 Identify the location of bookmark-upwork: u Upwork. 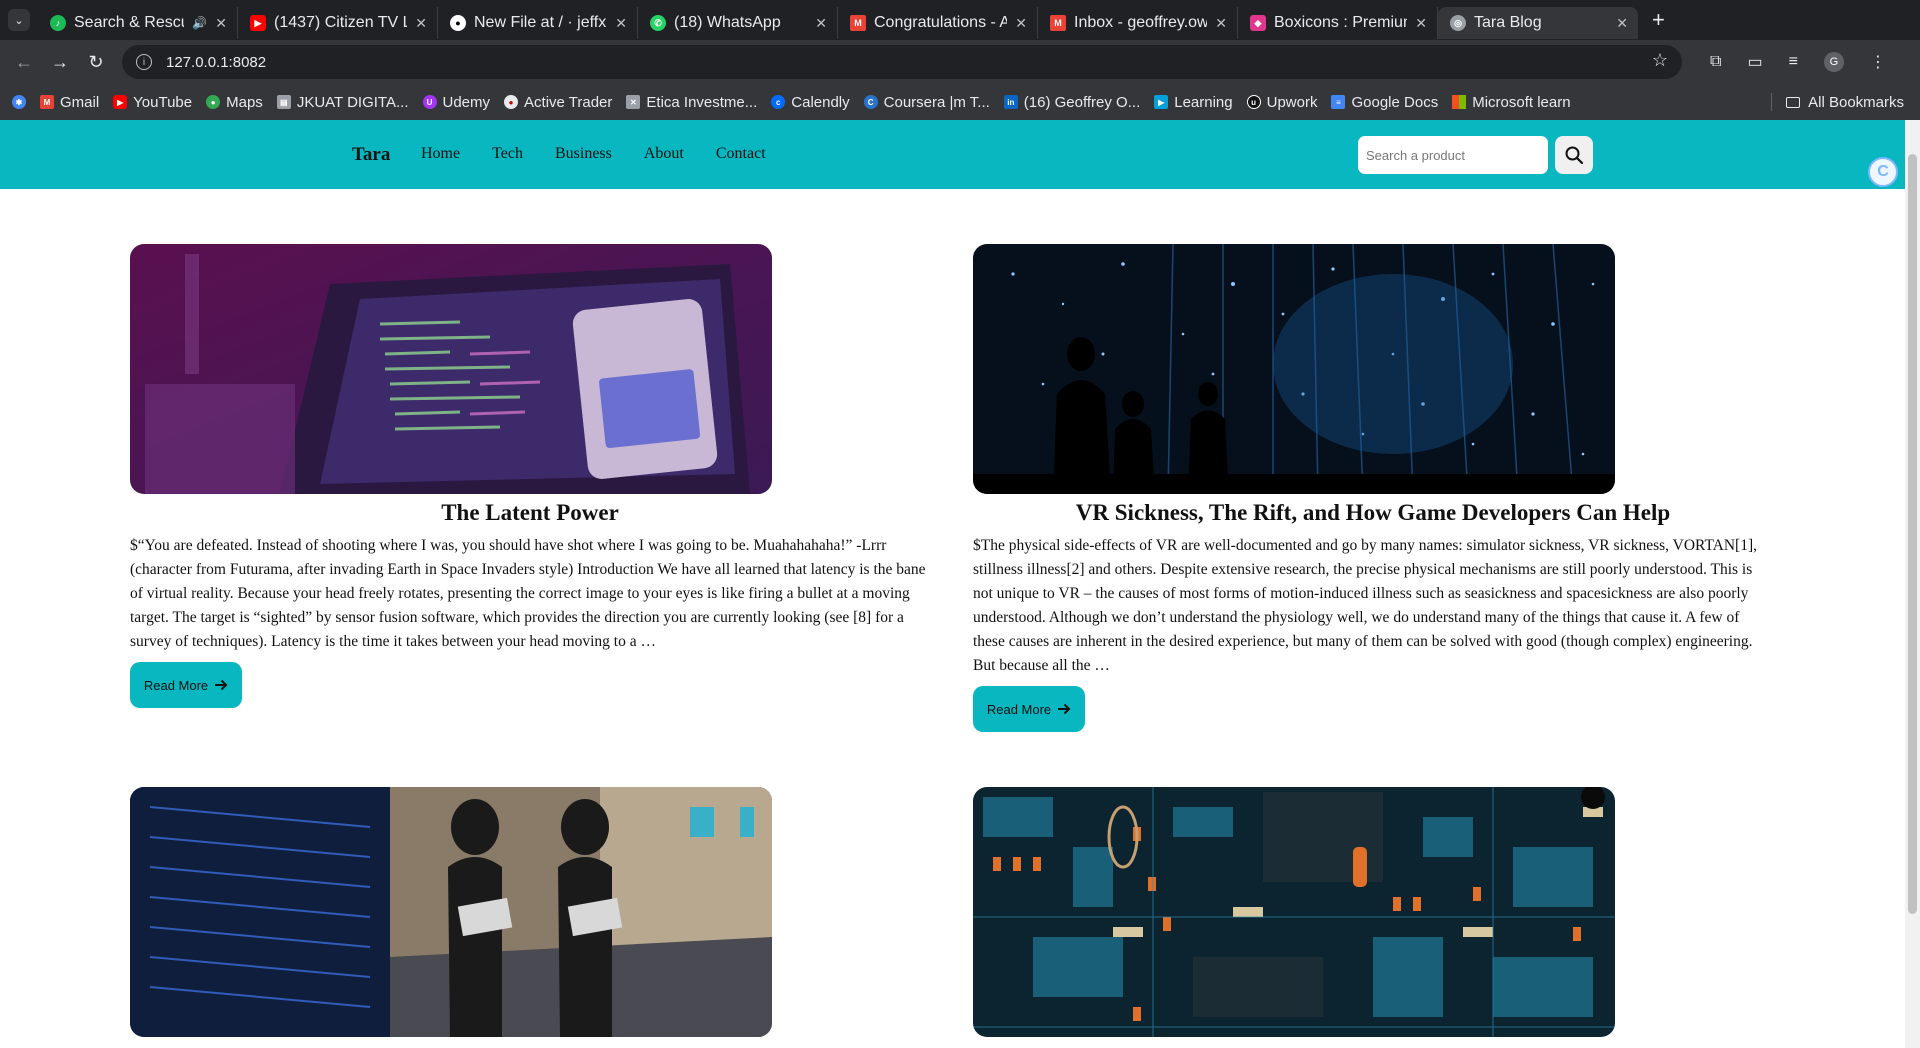
(1282, 102).